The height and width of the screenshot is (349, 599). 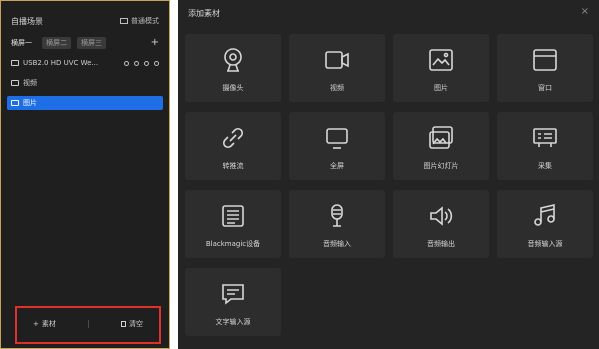 I want to click on tile-audio-input-source: 音频输入源, so click(x=545, y=224).